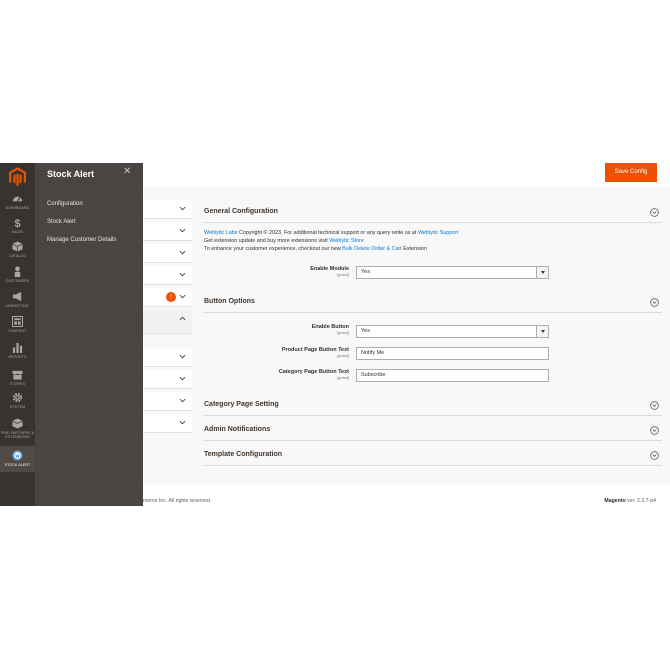 The width and height of the screenshot is (670, 670). I want to click on category-button-text-label: Category Page Button Text, so click(313, 372).